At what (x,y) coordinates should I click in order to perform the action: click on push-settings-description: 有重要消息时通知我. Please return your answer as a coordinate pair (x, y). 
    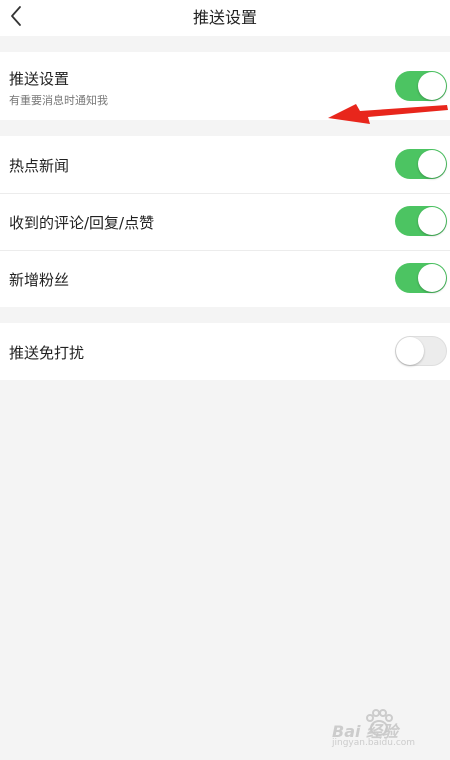
    Looking at the image, I should click on (58, 100).